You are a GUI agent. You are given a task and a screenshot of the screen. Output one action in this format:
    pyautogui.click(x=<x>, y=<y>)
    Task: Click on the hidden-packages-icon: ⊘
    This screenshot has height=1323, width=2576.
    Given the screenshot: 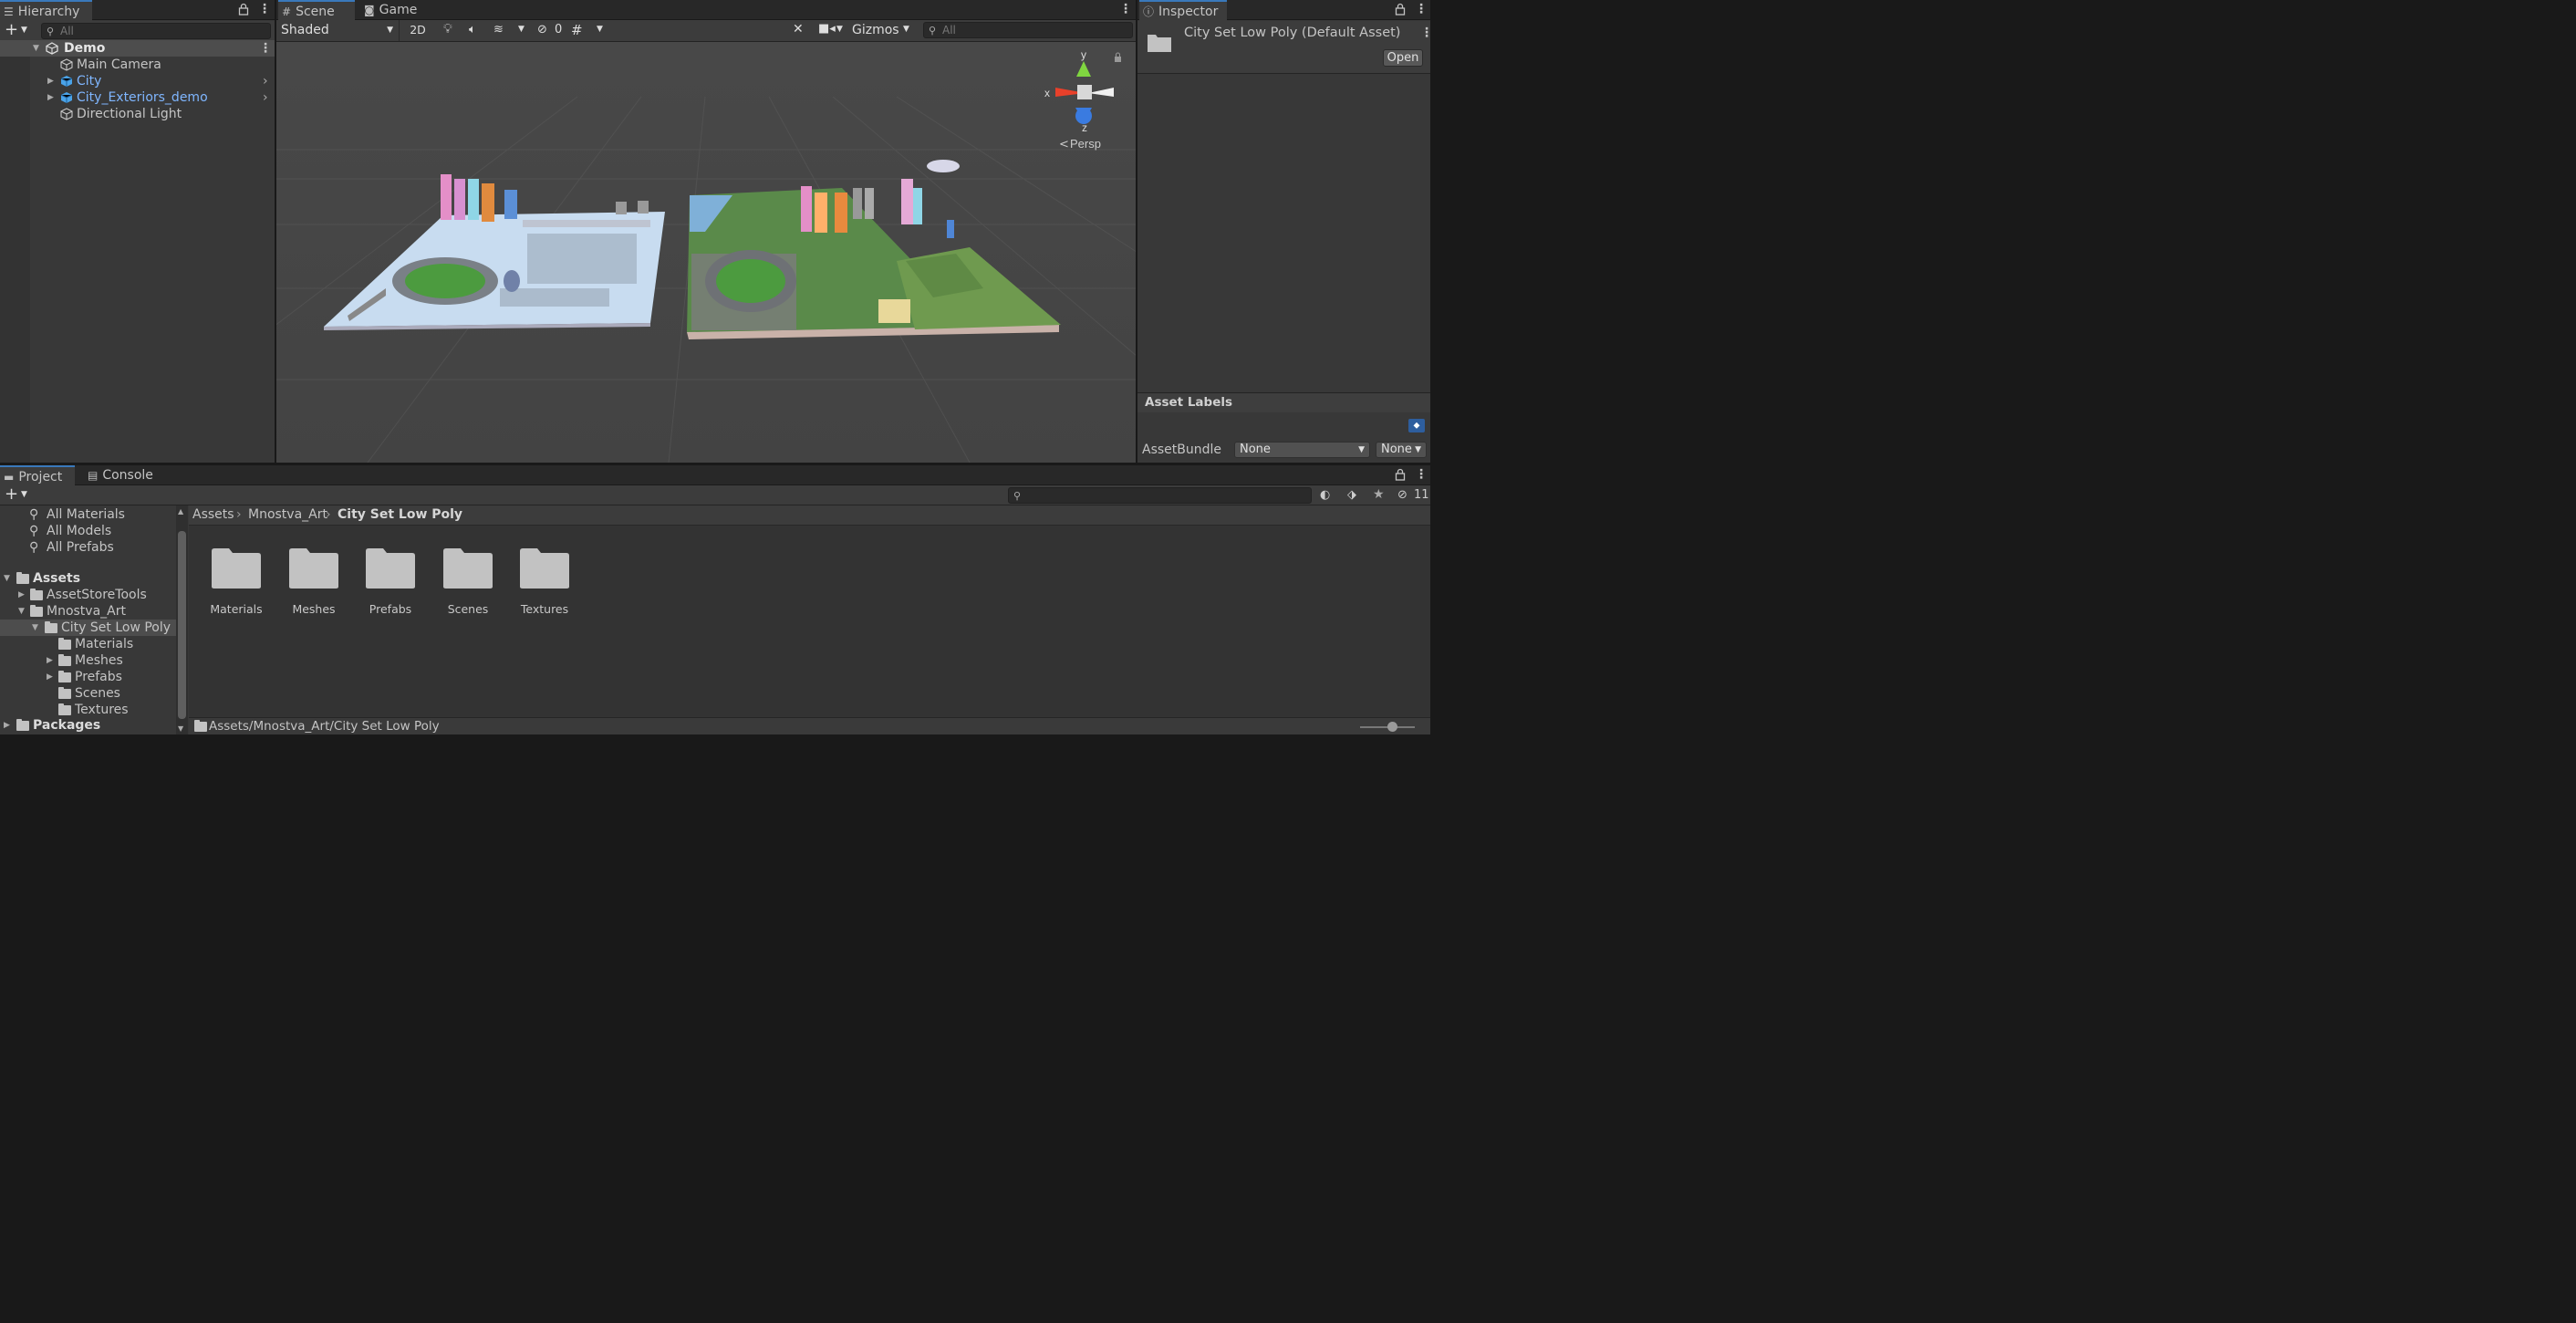 What is the action you would take?
    pyautogui.click(x=1402, y=495)
    